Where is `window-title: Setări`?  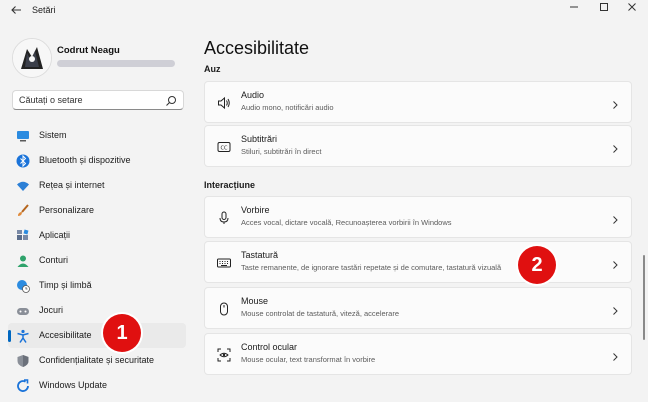 window-title: Setări is located at coordinates (44, 10).